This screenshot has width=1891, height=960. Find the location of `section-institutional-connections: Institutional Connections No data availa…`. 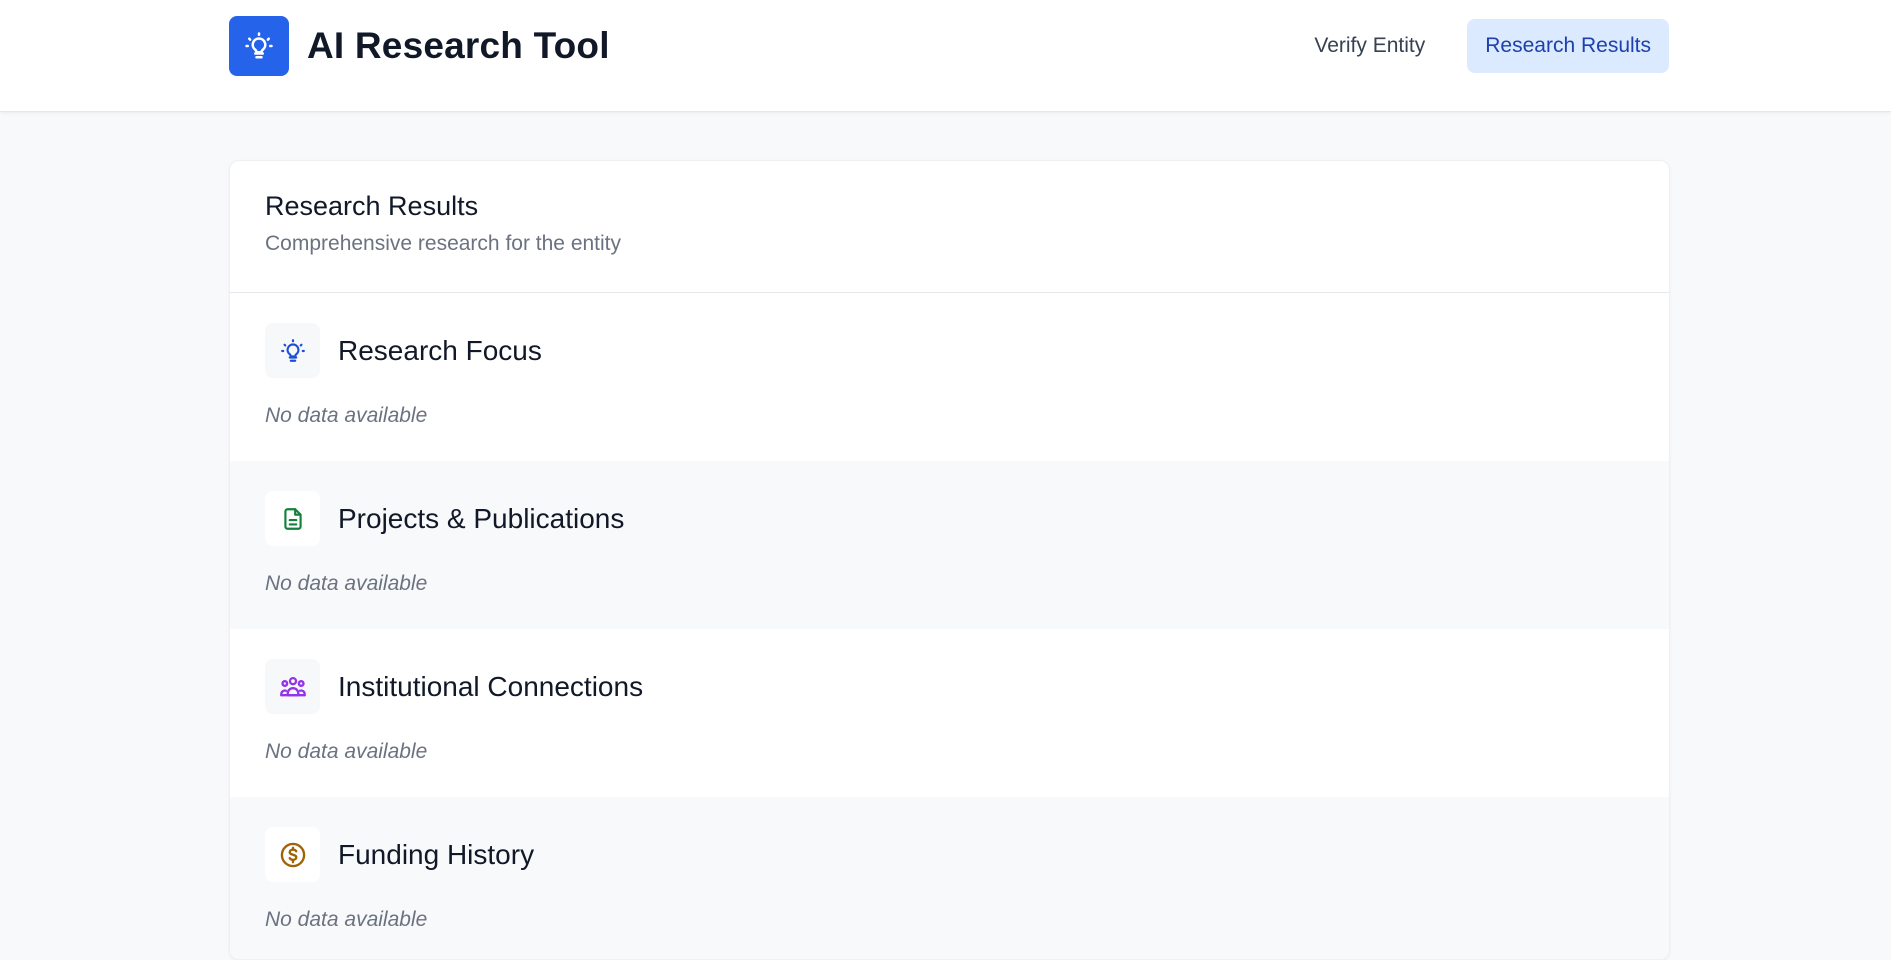

section-institutional-connections: Institutional Connections No data availa… is located at coordinates (949, 713).